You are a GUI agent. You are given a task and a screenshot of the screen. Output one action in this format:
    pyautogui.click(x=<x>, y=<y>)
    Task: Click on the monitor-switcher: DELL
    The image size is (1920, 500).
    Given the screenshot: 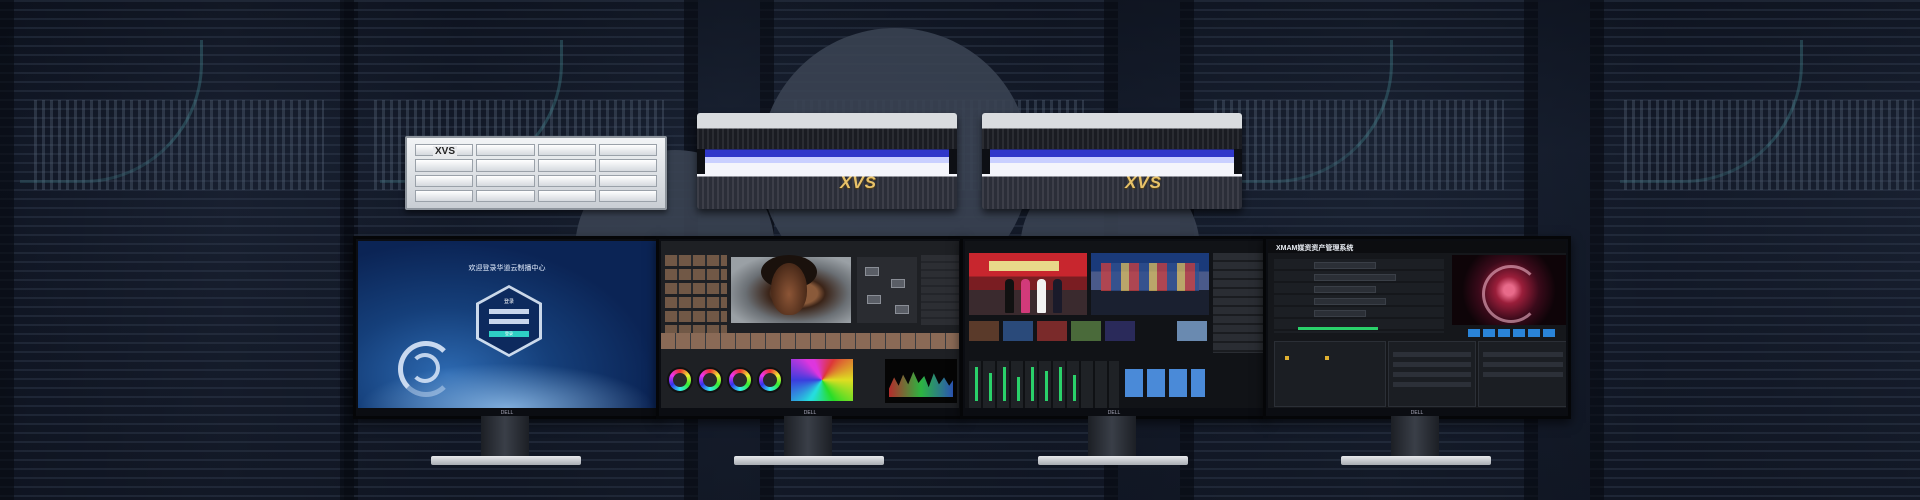 What is the action you would take?
    pyautogui.click(x=1114, y=327)
    